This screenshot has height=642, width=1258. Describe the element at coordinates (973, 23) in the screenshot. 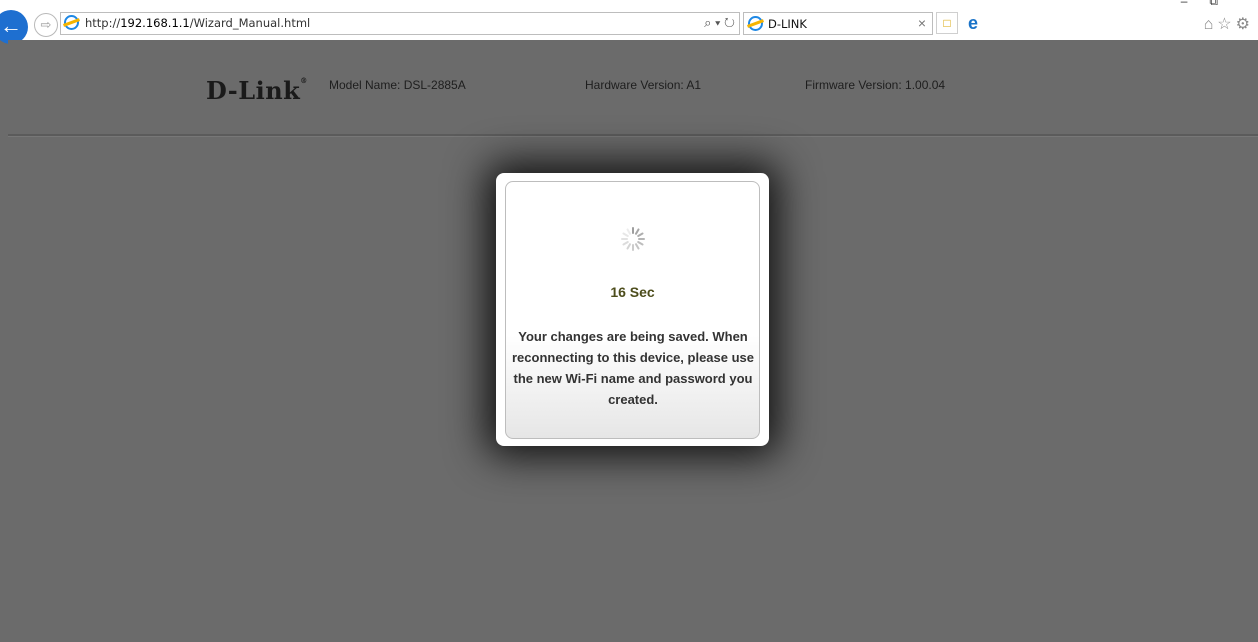

I see `edge-icon: e` at that location.